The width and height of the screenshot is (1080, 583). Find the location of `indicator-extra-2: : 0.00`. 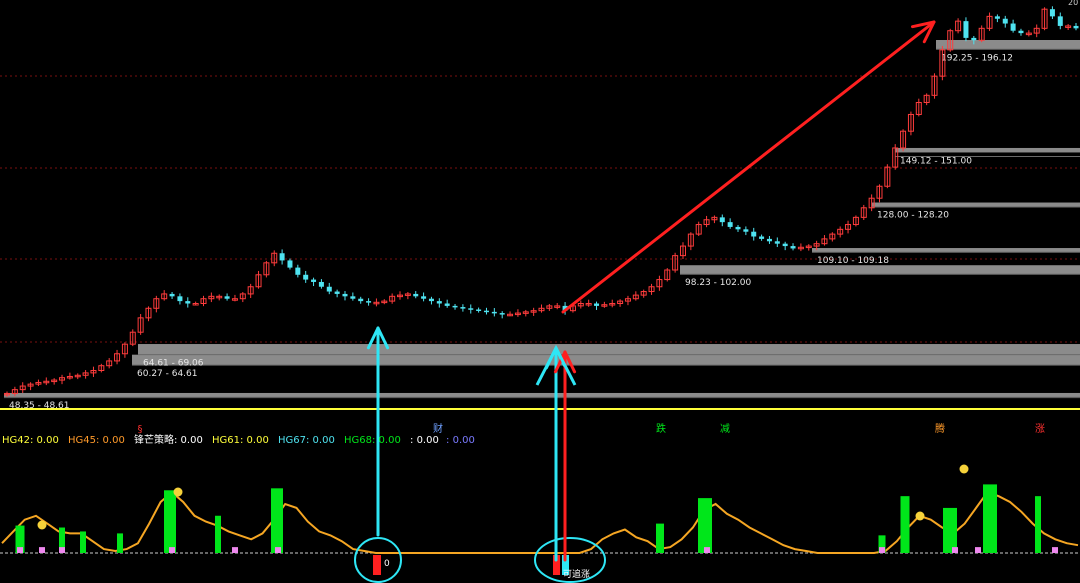

indicator-extra-2: : 0.00 is located at coordinates (460, 440).